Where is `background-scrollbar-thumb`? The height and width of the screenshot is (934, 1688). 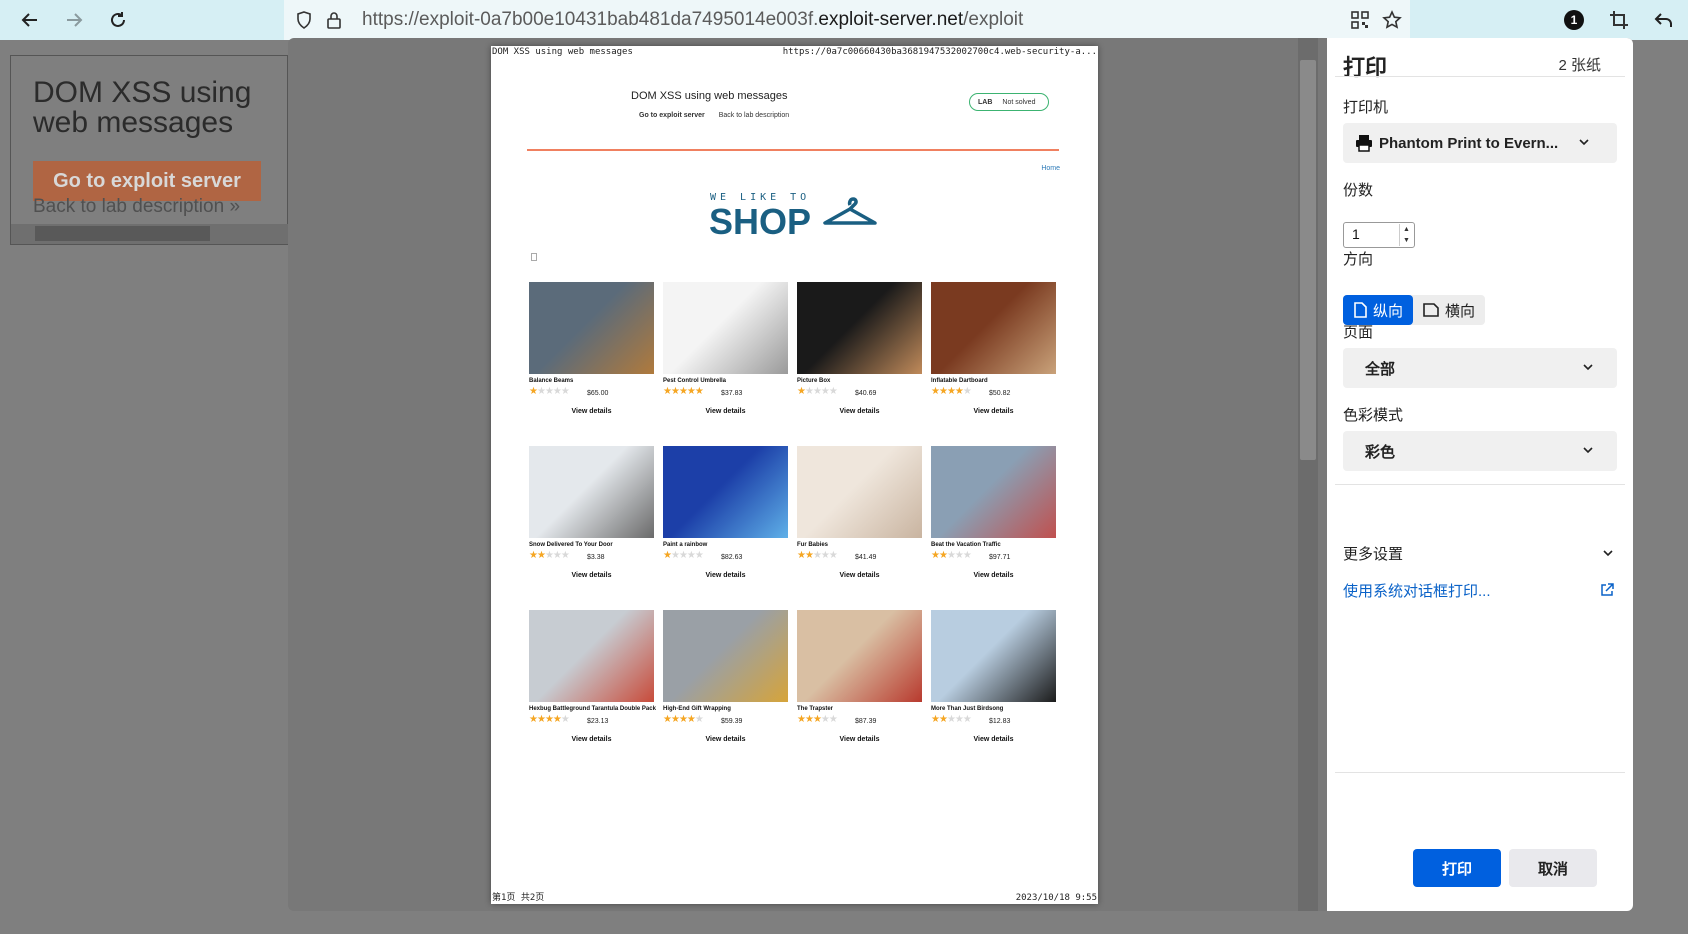 background-scrollbar-thumb is located at coordinates (122, 233).